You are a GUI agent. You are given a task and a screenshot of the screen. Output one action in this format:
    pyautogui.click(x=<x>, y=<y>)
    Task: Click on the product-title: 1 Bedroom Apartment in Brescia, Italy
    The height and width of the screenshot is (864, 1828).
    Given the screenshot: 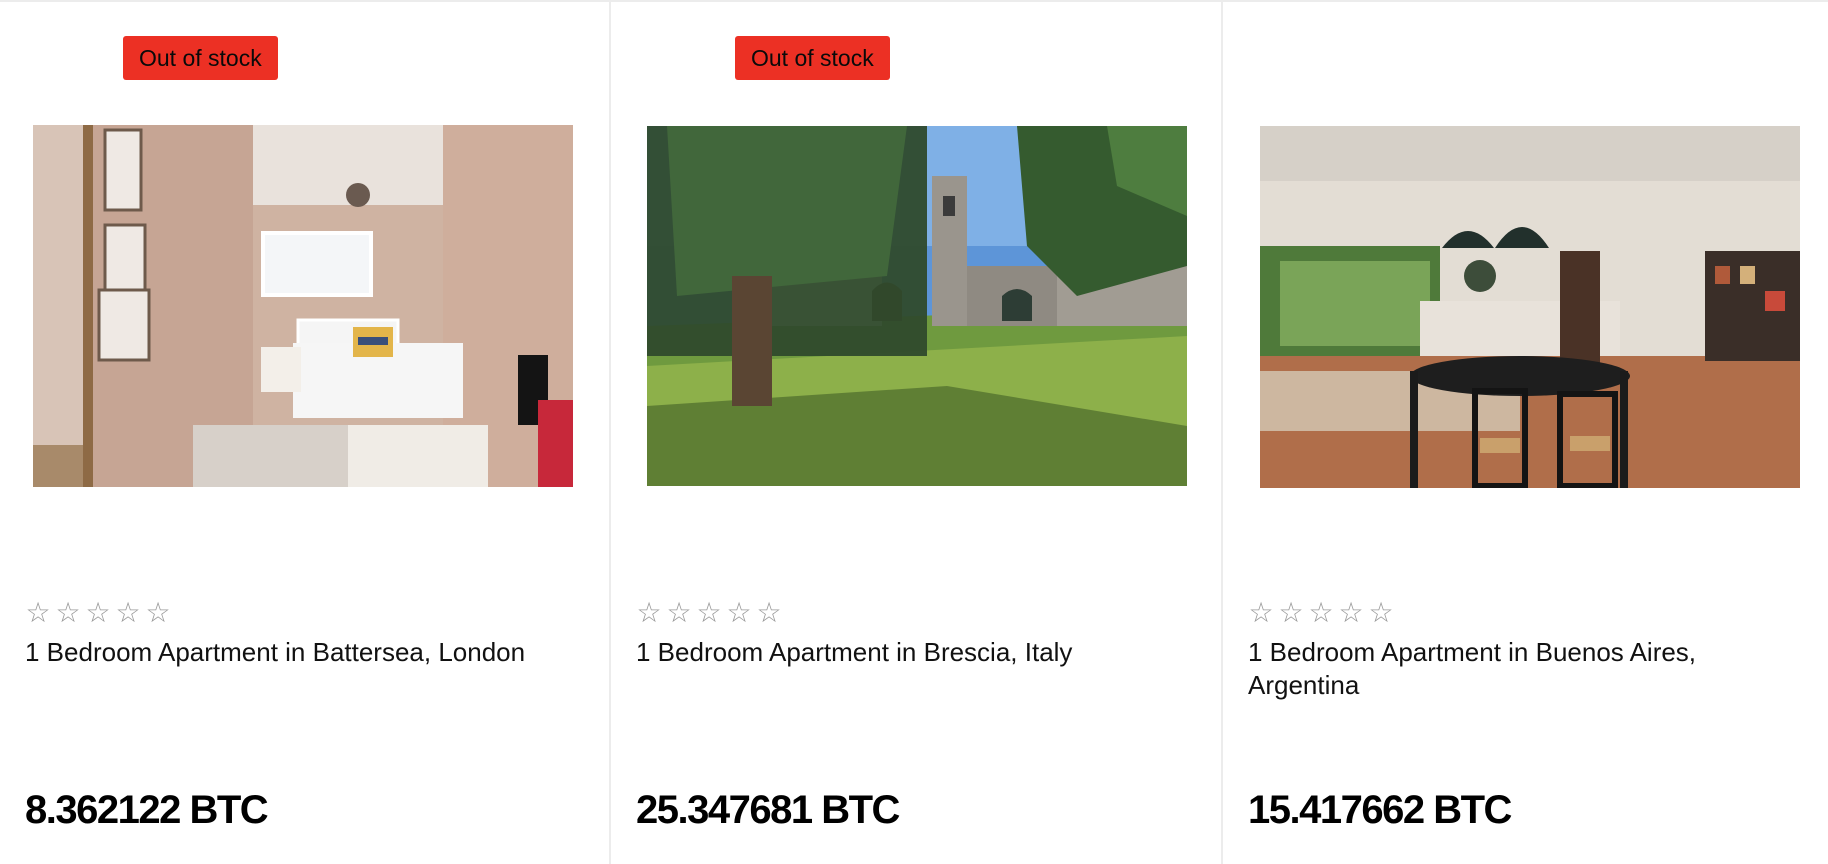 What is the action you would take?
    pyautogui.click(x=916, y=652)
    